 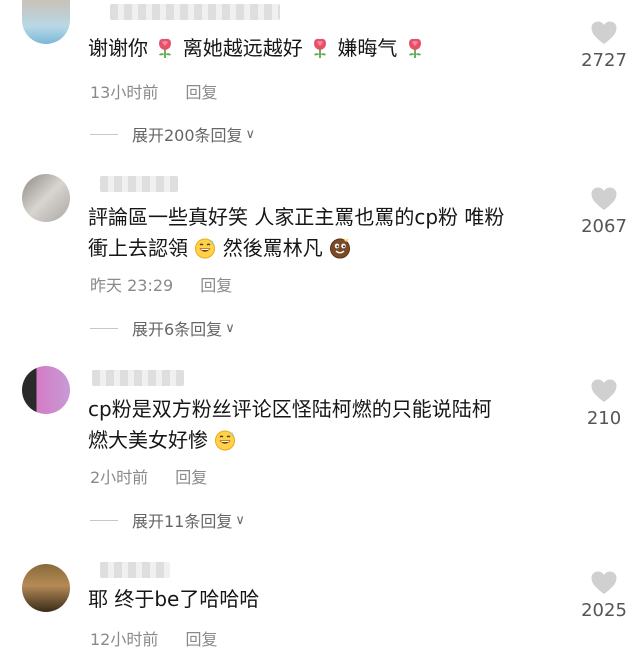 I want to click on comment-time: 12小时前, so click(x=124, y=639).